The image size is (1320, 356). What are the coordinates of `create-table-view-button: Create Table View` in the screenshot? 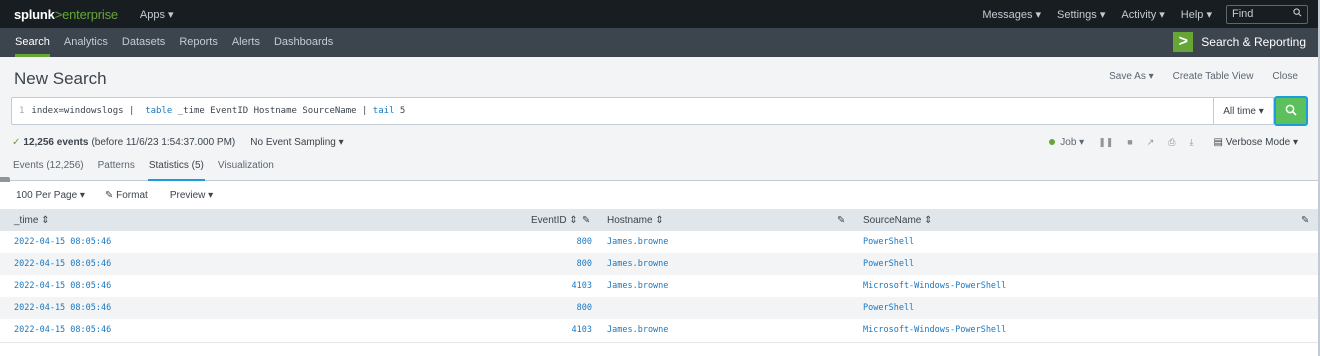 It's located at (1213, 76).